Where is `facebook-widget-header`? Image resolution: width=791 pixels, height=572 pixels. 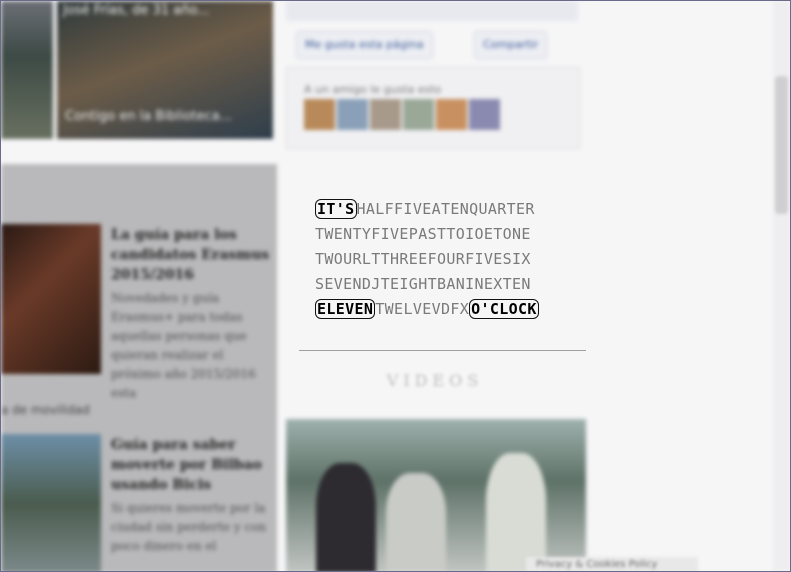 facebook-widget-header is located at coordinates (432, 11).